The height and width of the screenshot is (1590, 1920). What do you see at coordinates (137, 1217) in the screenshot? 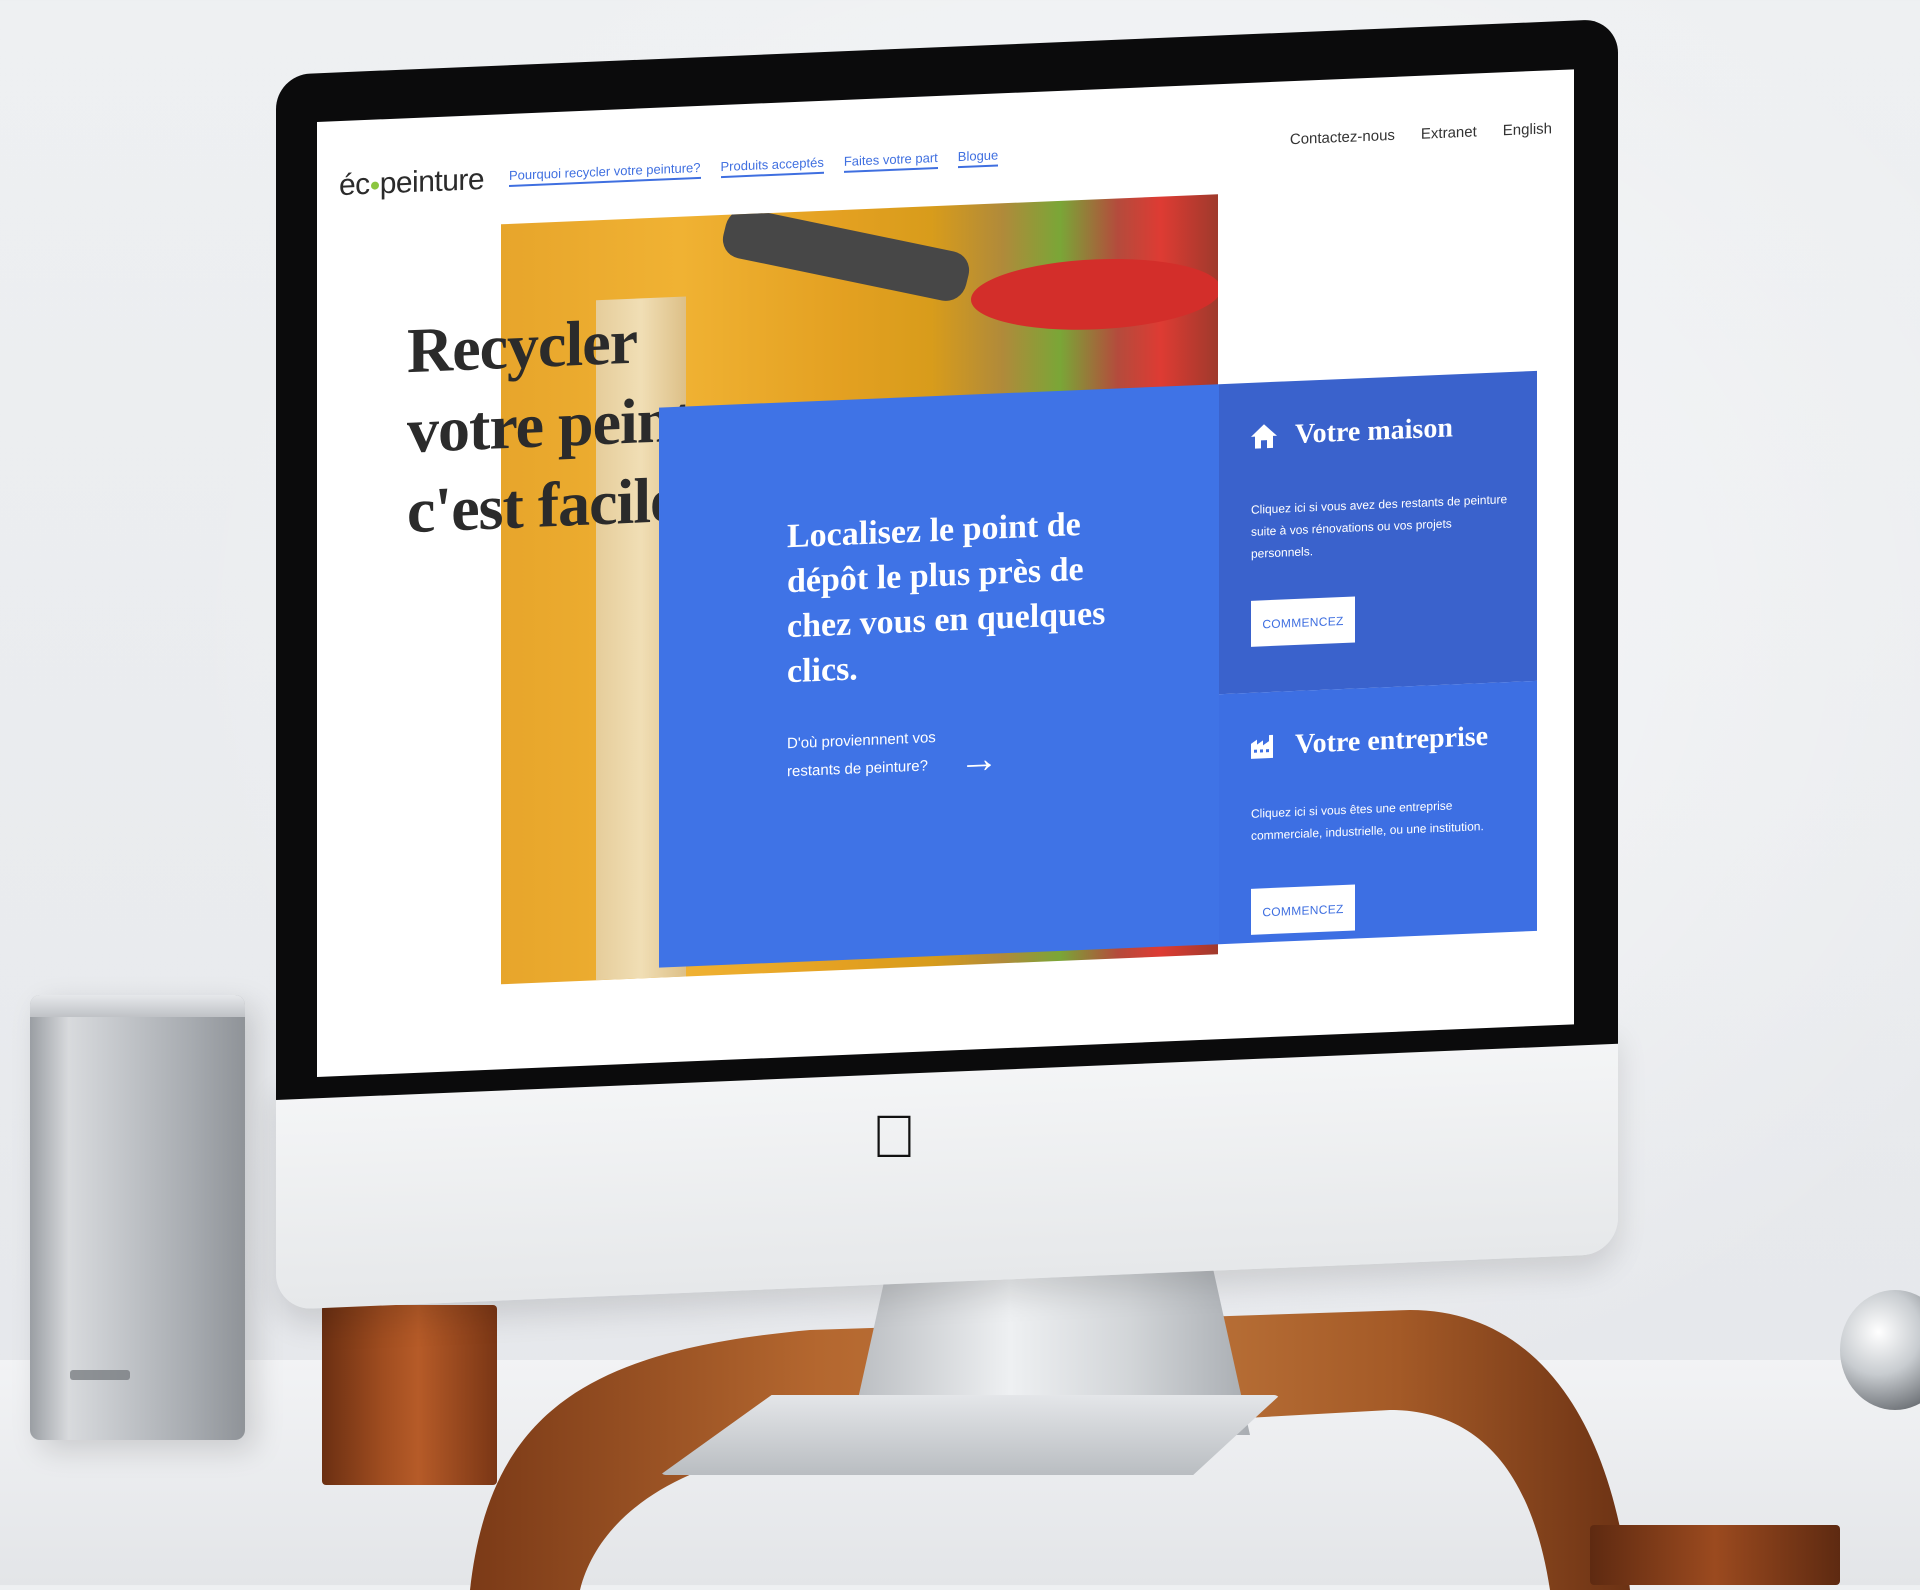
I see `speaker` at bounding box center [137, 1217].